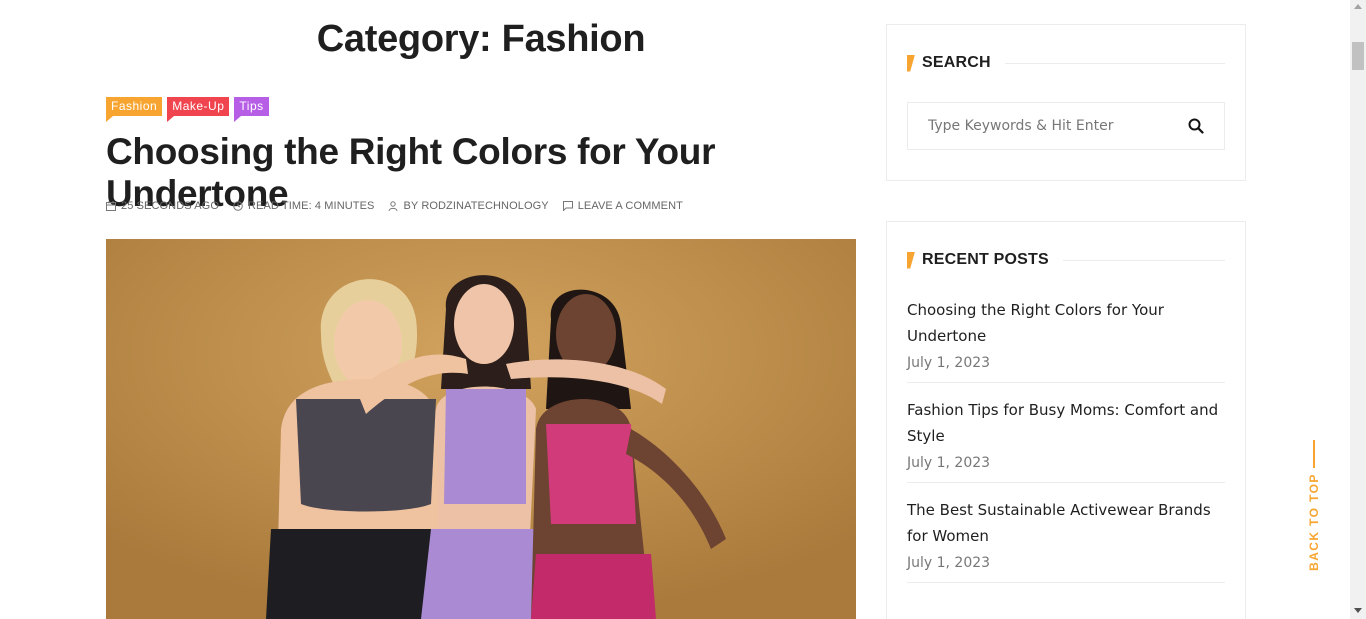 This screenshot has width=1366, height=619. I want to click on page-scrollbar, so click(1358, 309).